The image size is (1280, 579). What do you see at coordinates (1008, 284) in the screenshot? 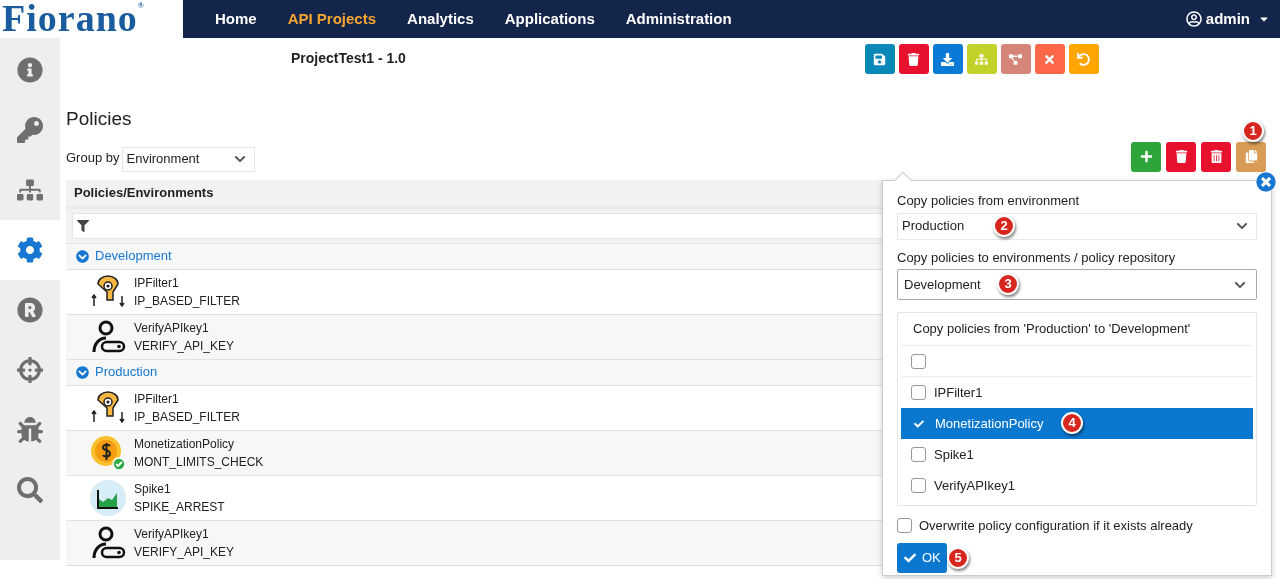
I see `callout-badge: 3` at bounding box center [1008, 284].